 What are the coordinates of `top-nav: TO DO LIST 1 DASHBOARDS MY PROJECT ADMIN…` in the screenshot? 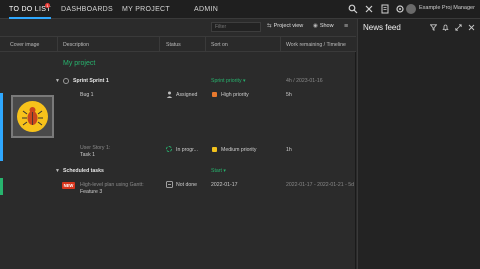 It's located at (240, 9).